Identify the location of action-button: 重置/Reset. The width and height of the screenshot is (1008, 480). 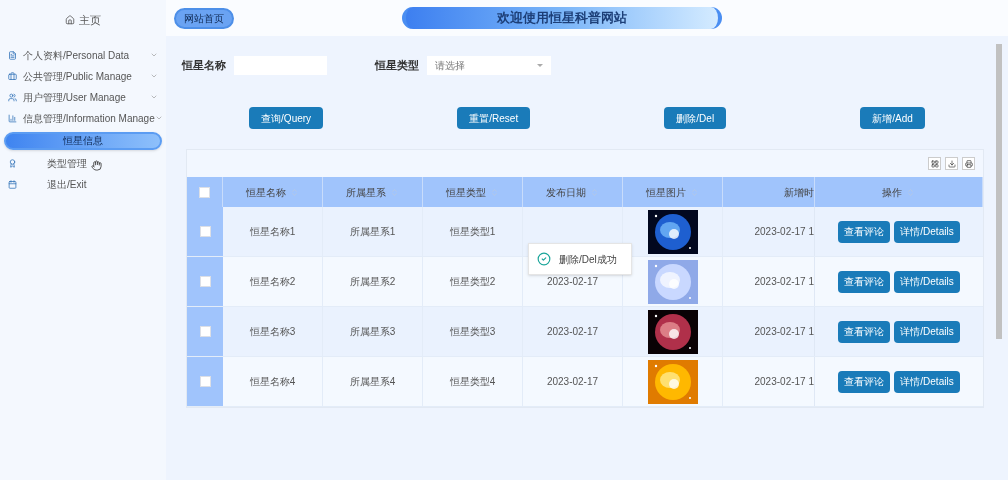
(494, 118).